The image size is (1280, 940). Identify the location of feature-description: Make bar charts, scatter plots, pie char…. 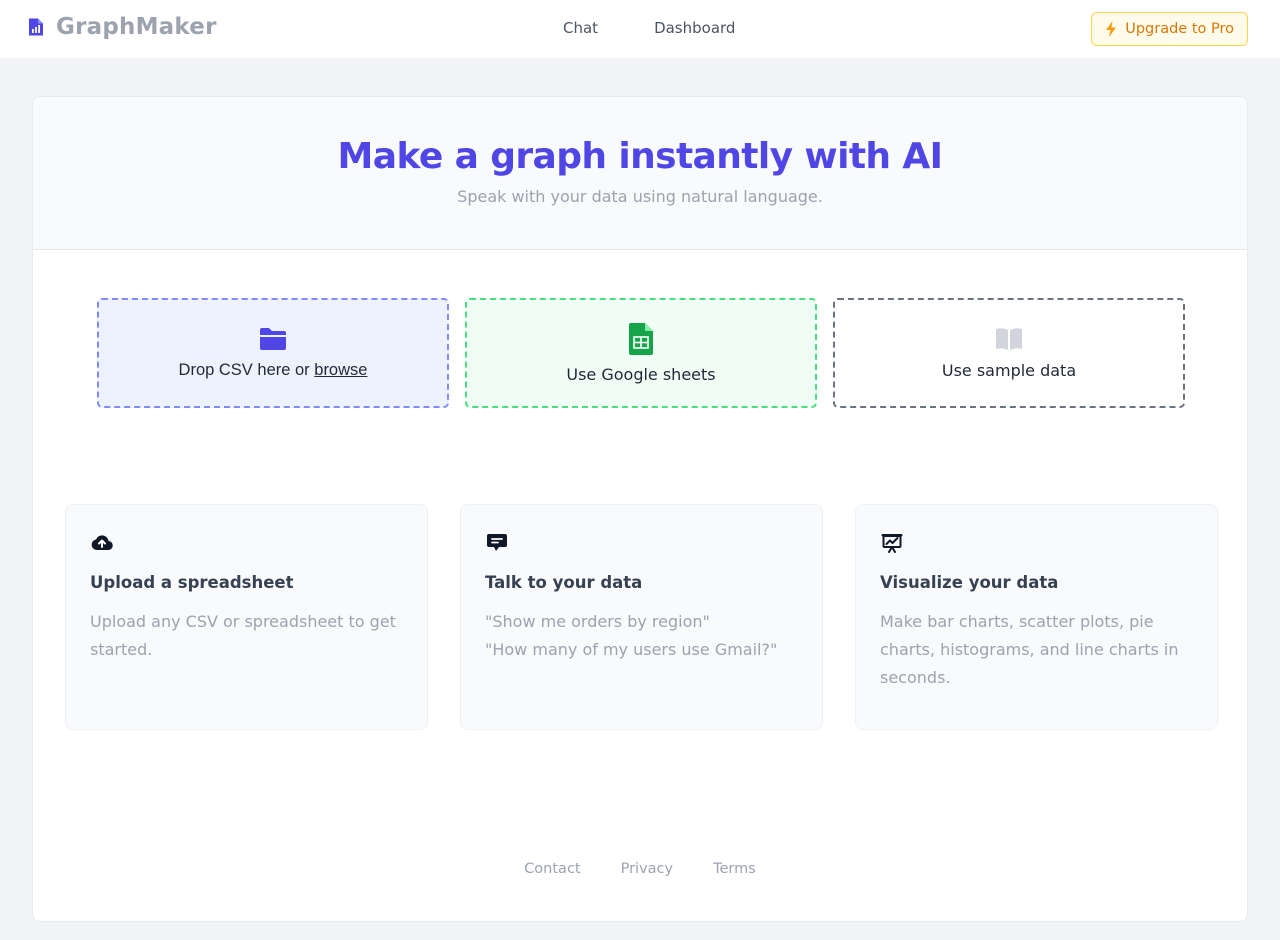
(1036, 650).